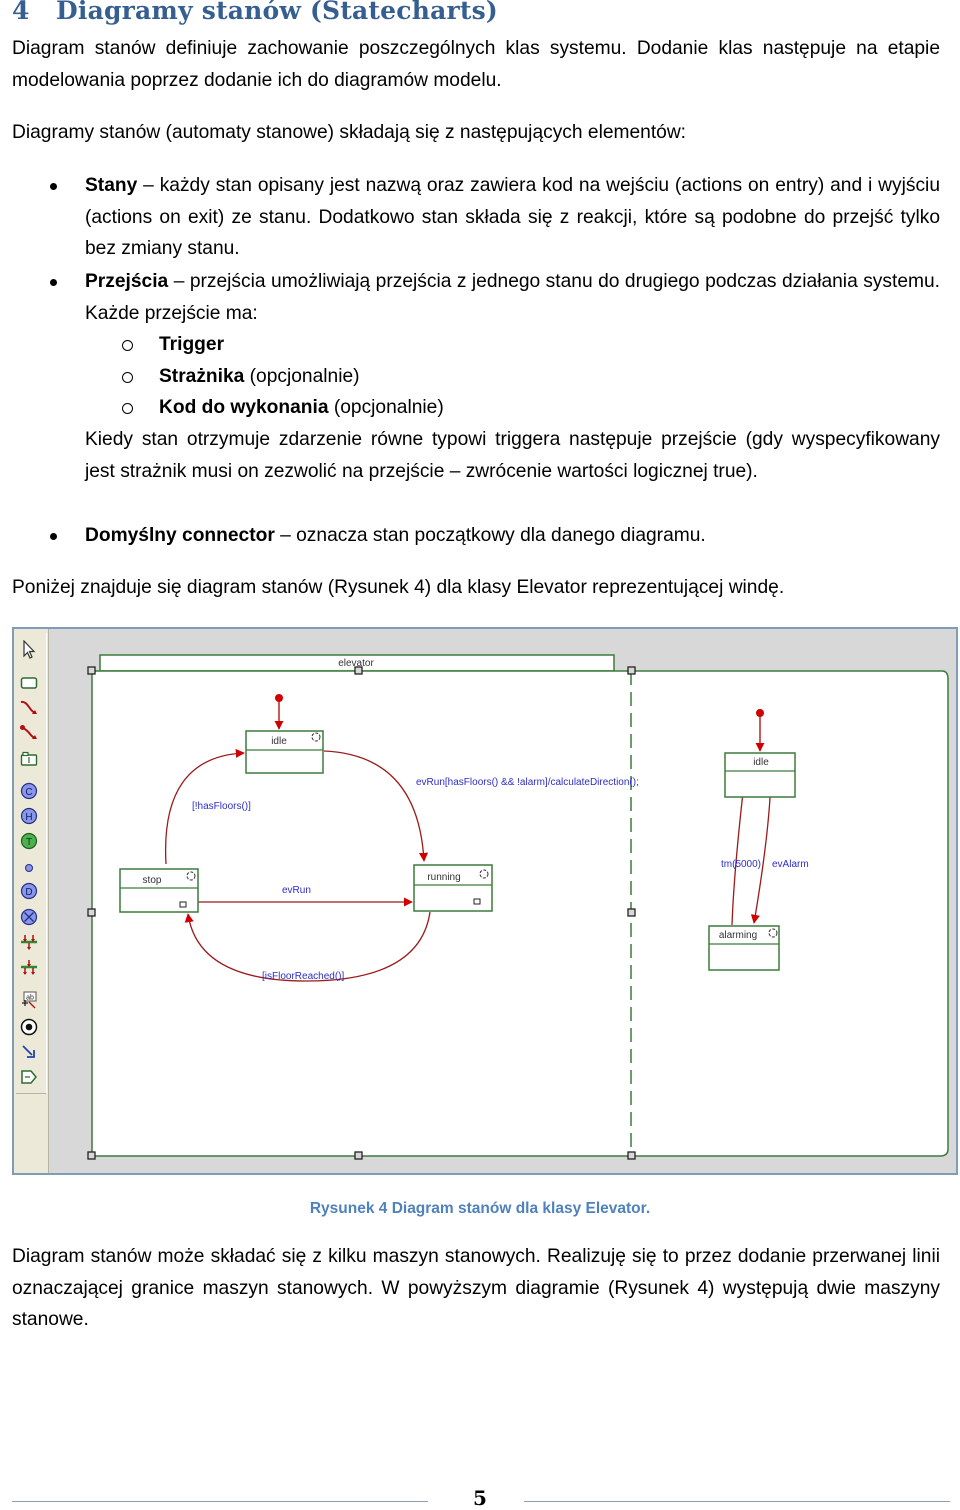 This screenshot has height=1510, width=960. I want to click on state-alarming: alarming, so click(744, 948).